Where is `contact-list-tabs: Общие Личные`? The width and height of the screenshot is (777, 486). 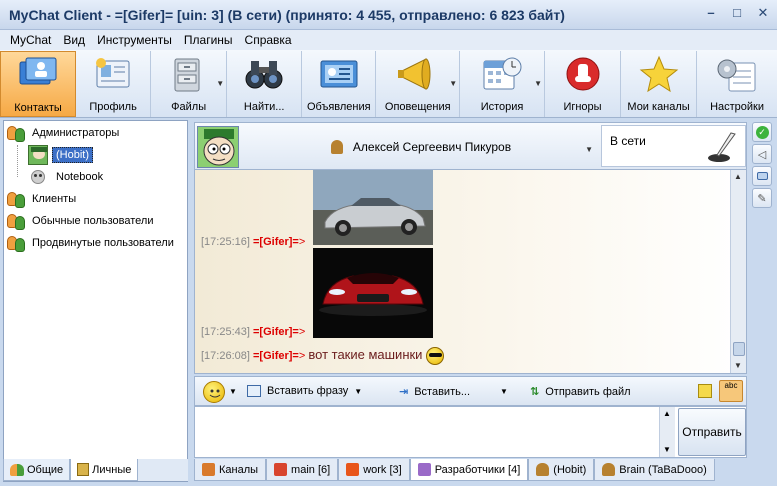
contact-list-tabs: Общие Личные is located at coordinates (95, 470).